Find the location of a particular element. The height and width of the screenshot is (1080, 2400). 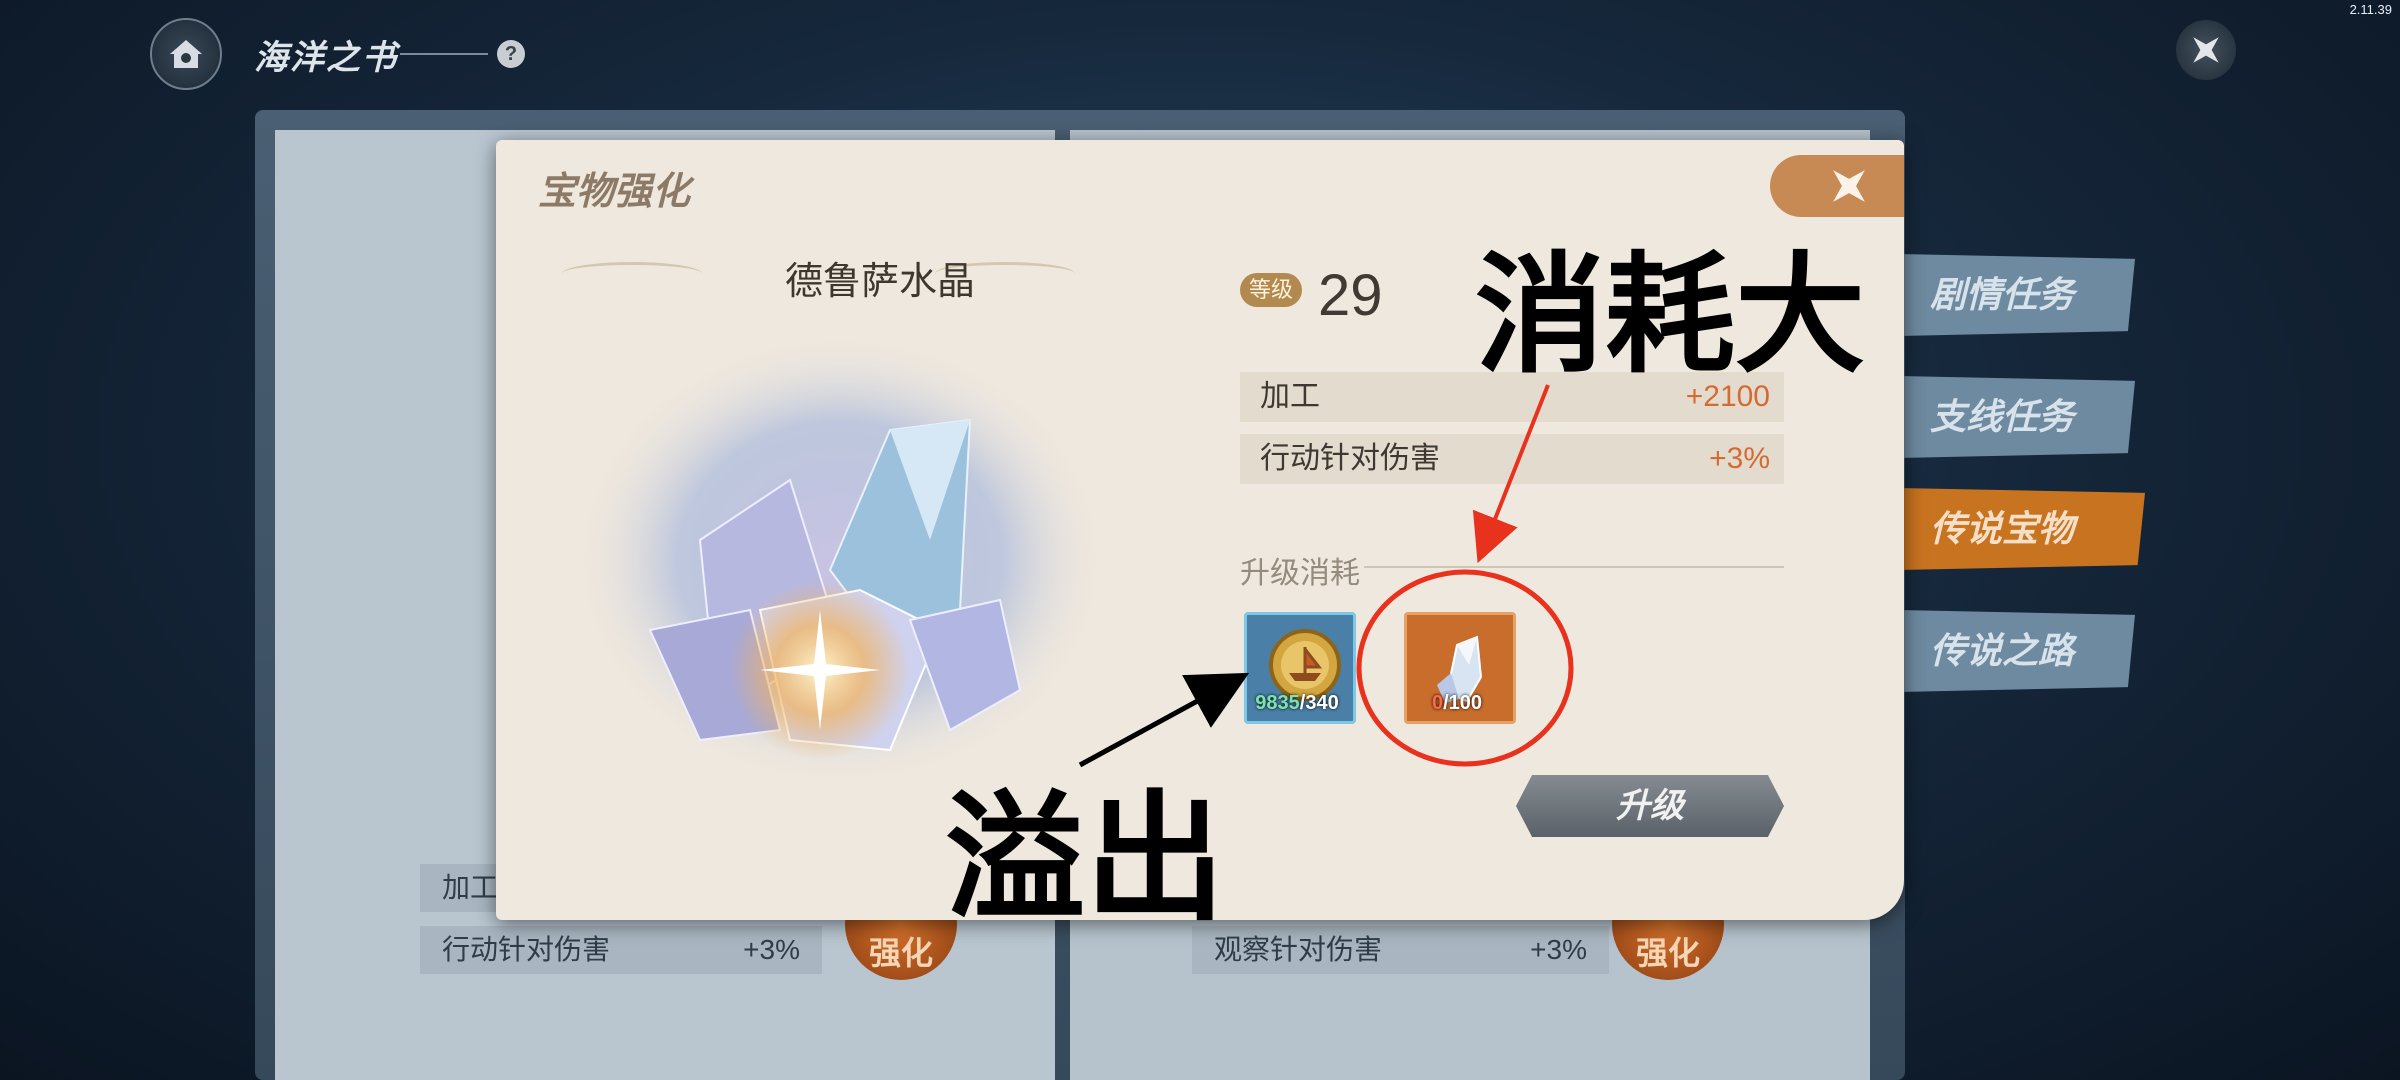

bg-left-stat-value-2: +3% is located at coordinates (771, 949).